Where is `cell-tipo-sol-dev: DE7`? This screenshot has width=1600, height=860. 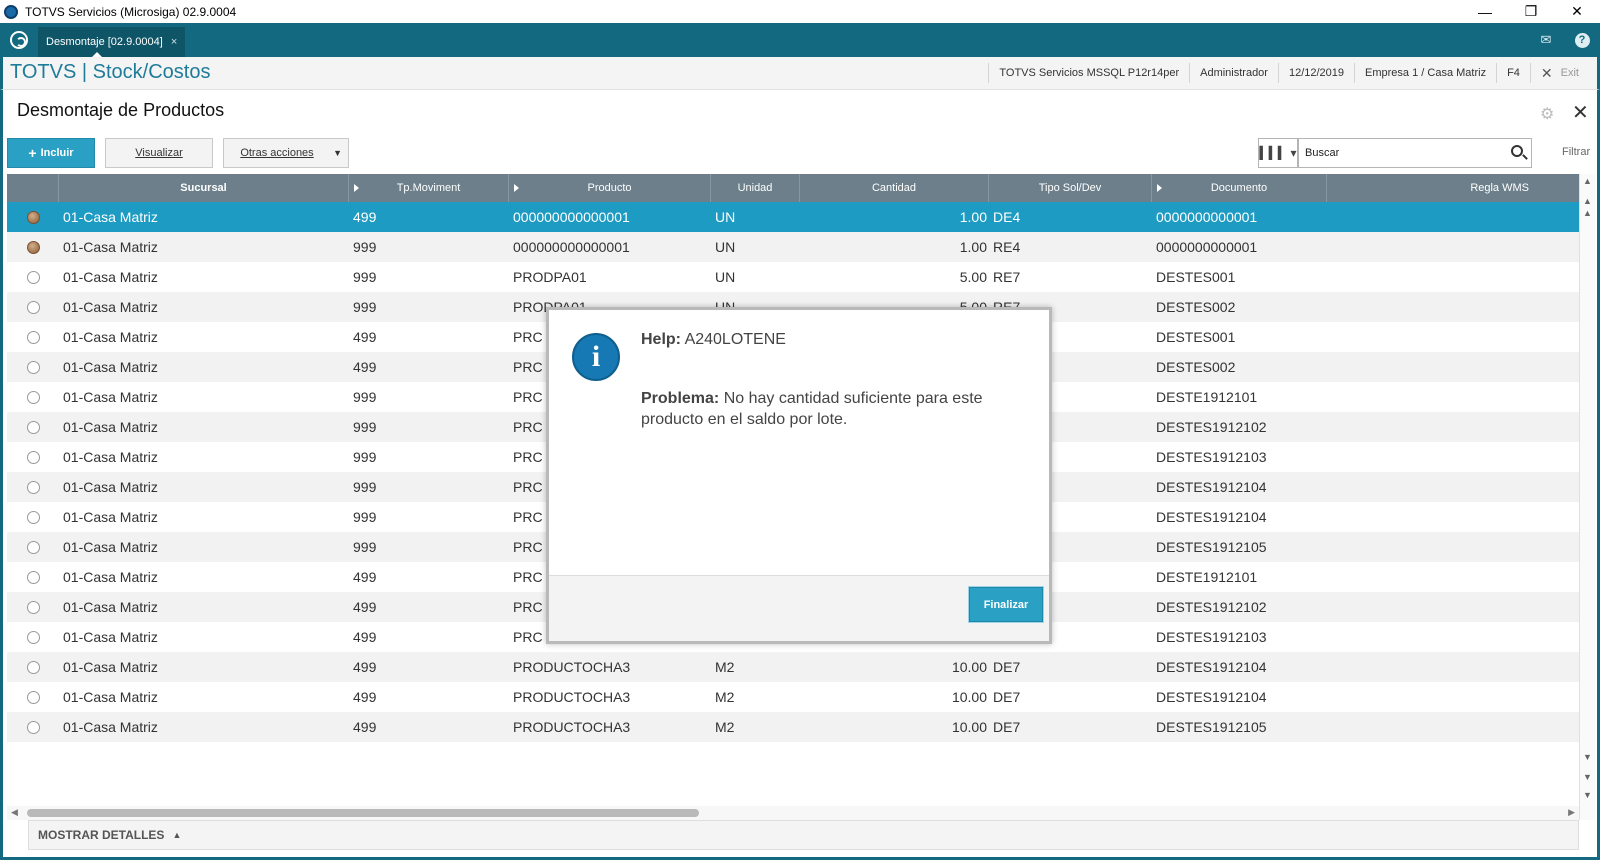 cell-tipo-sol-dev: DE7 is located at coordinates (1007, 727).